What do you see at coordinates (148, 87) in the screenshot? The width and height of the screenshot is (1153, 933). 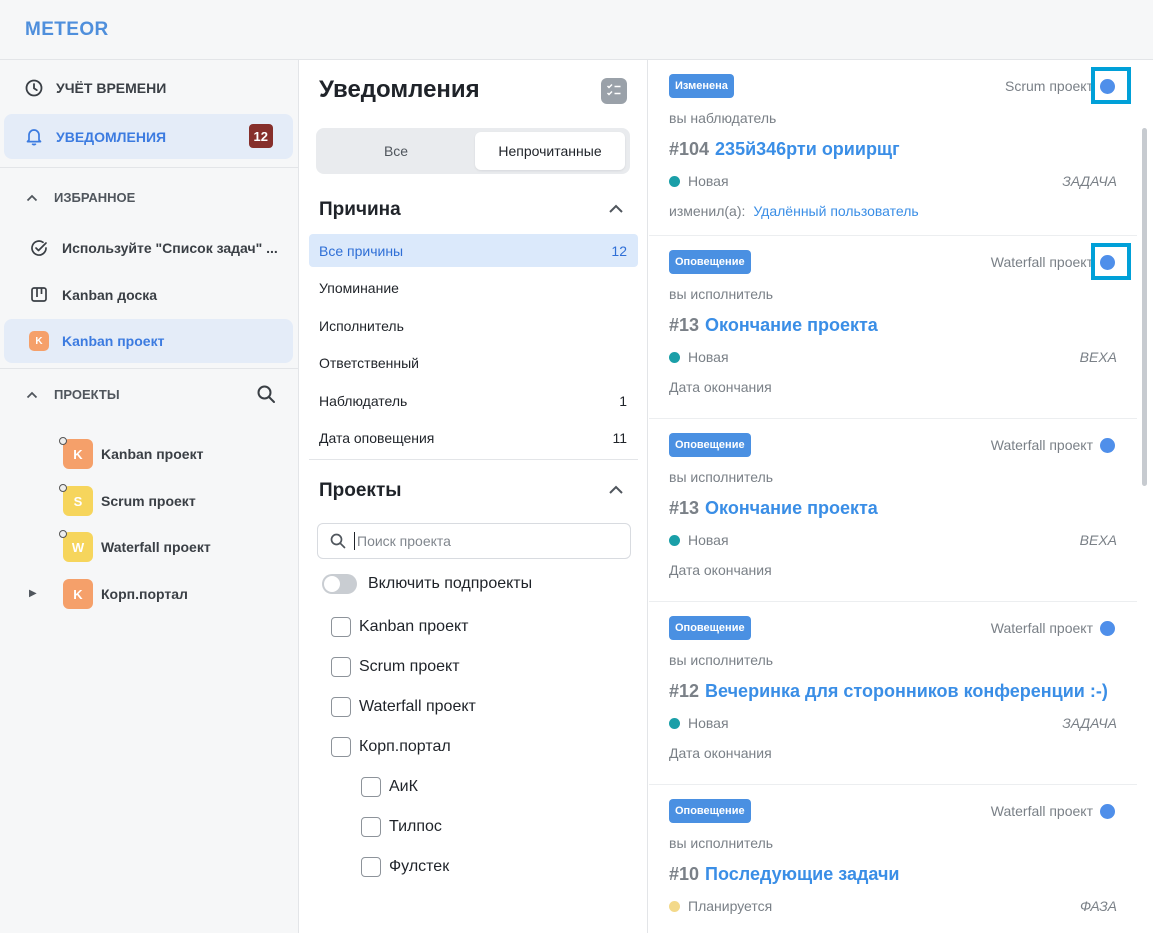 I see `nav-item-time-tracking: УЧЁТ ВРЕМЕНИ` at bounding box center [148, 87].